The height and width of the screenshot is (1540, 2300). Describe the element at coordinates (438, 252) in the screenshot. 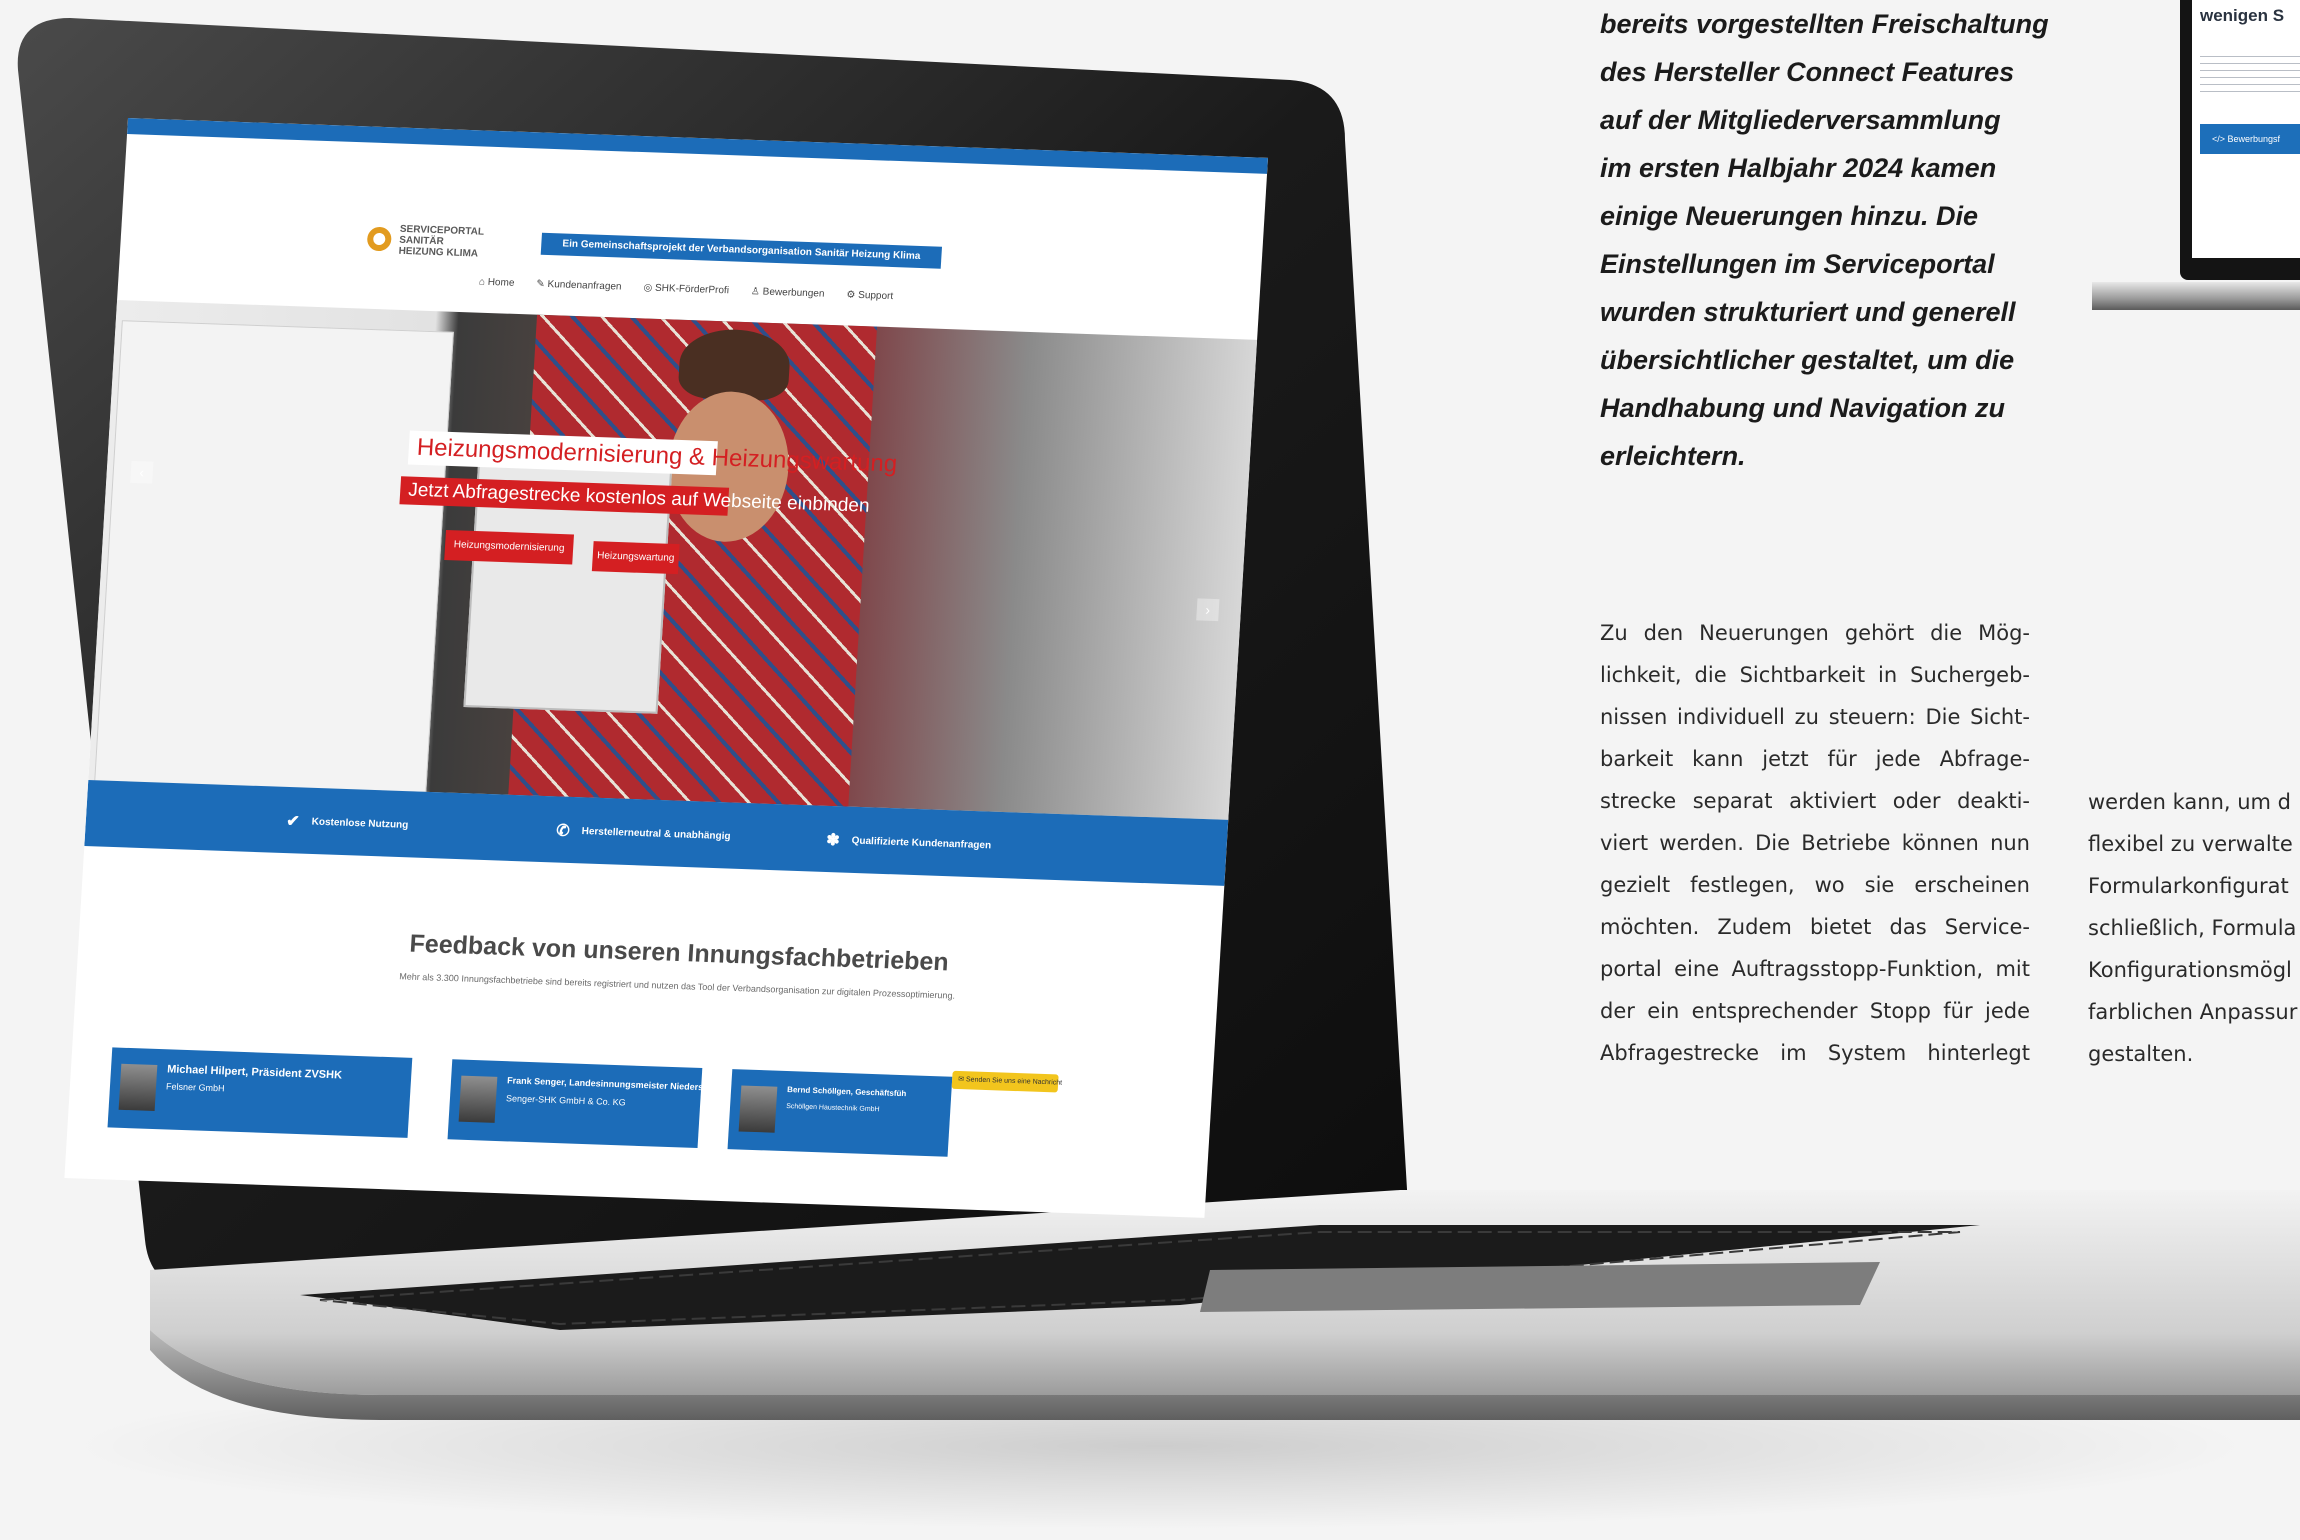

I see `logo-line: HEIZUNG KLIMA` at that location.